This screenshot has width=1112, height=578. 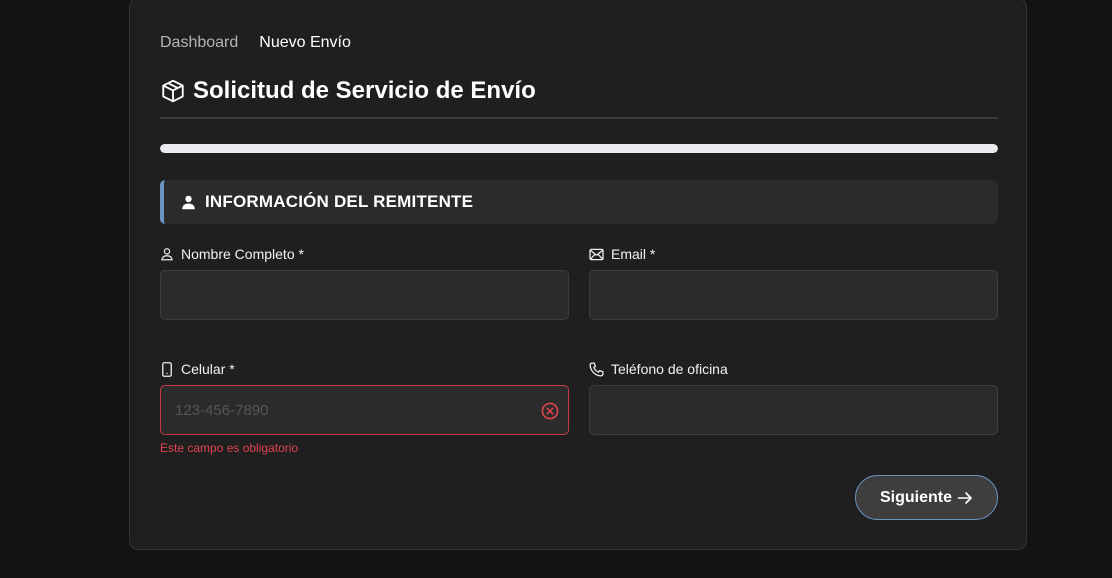 I want to click on section-title: INFORMACIÓN DEL REMITENTE, so click(x=339, y=201).